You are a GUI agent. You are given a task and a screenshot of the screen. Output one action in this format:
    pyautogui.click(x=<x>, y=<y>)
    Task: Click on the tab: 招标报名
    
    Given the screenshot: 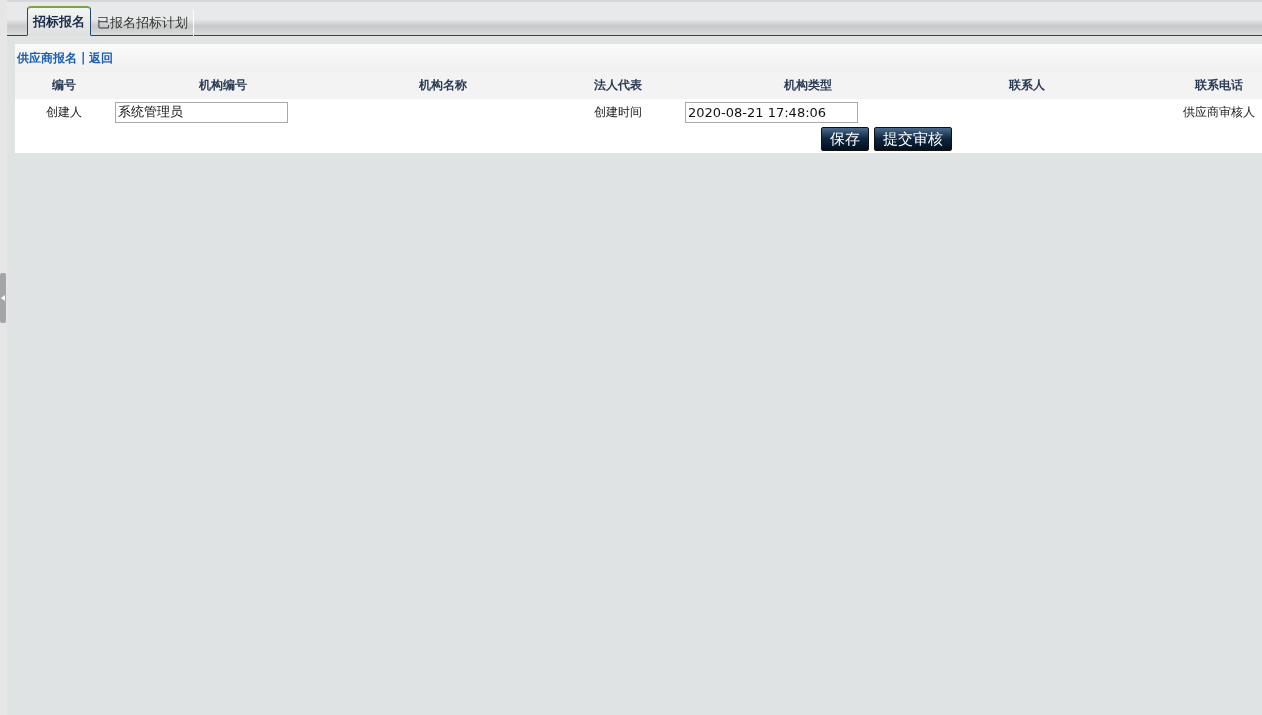 What is the action you would take?
    pyautogui.click(x=59, y=21)
    